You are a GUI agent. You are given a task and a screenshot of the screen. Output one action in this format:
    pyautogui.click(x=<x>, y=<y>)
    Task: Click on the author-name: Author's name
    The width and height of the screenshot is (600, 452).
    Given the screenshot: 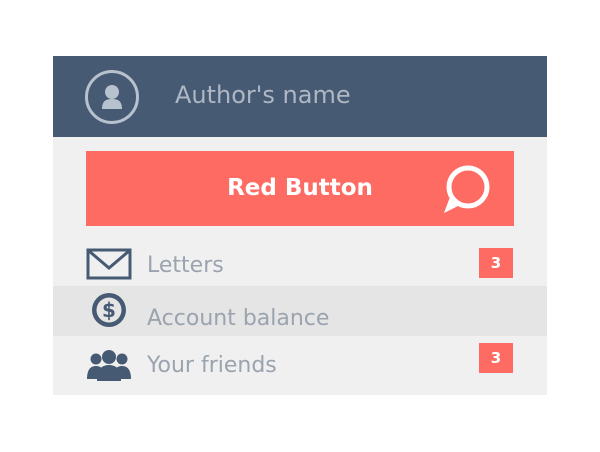 What is the action you would take?
    pyautogui.click(x=263, y=95)
    